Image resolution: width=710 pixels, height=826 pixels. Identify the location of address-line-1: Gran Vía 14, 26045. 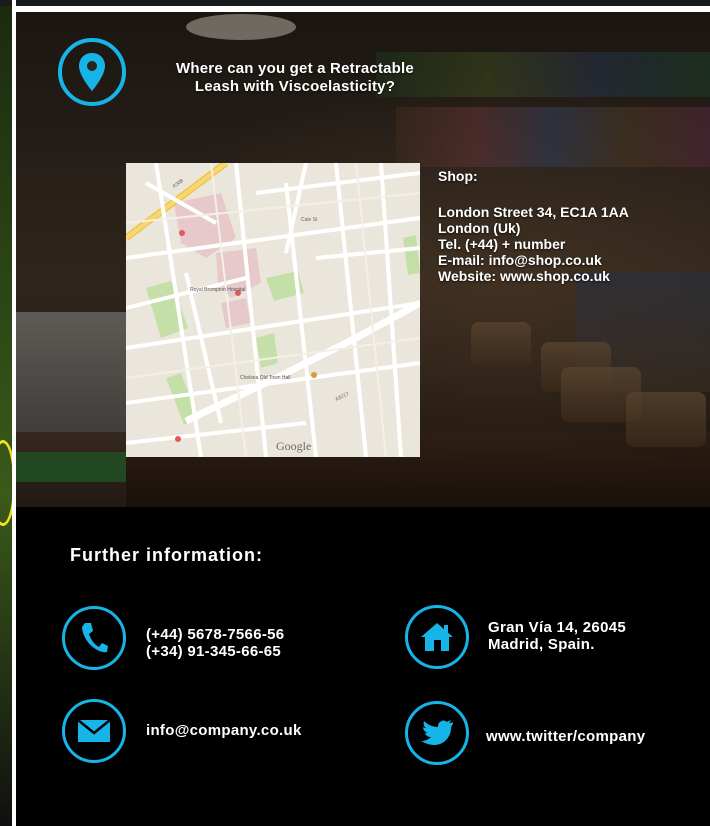
(557, 627).